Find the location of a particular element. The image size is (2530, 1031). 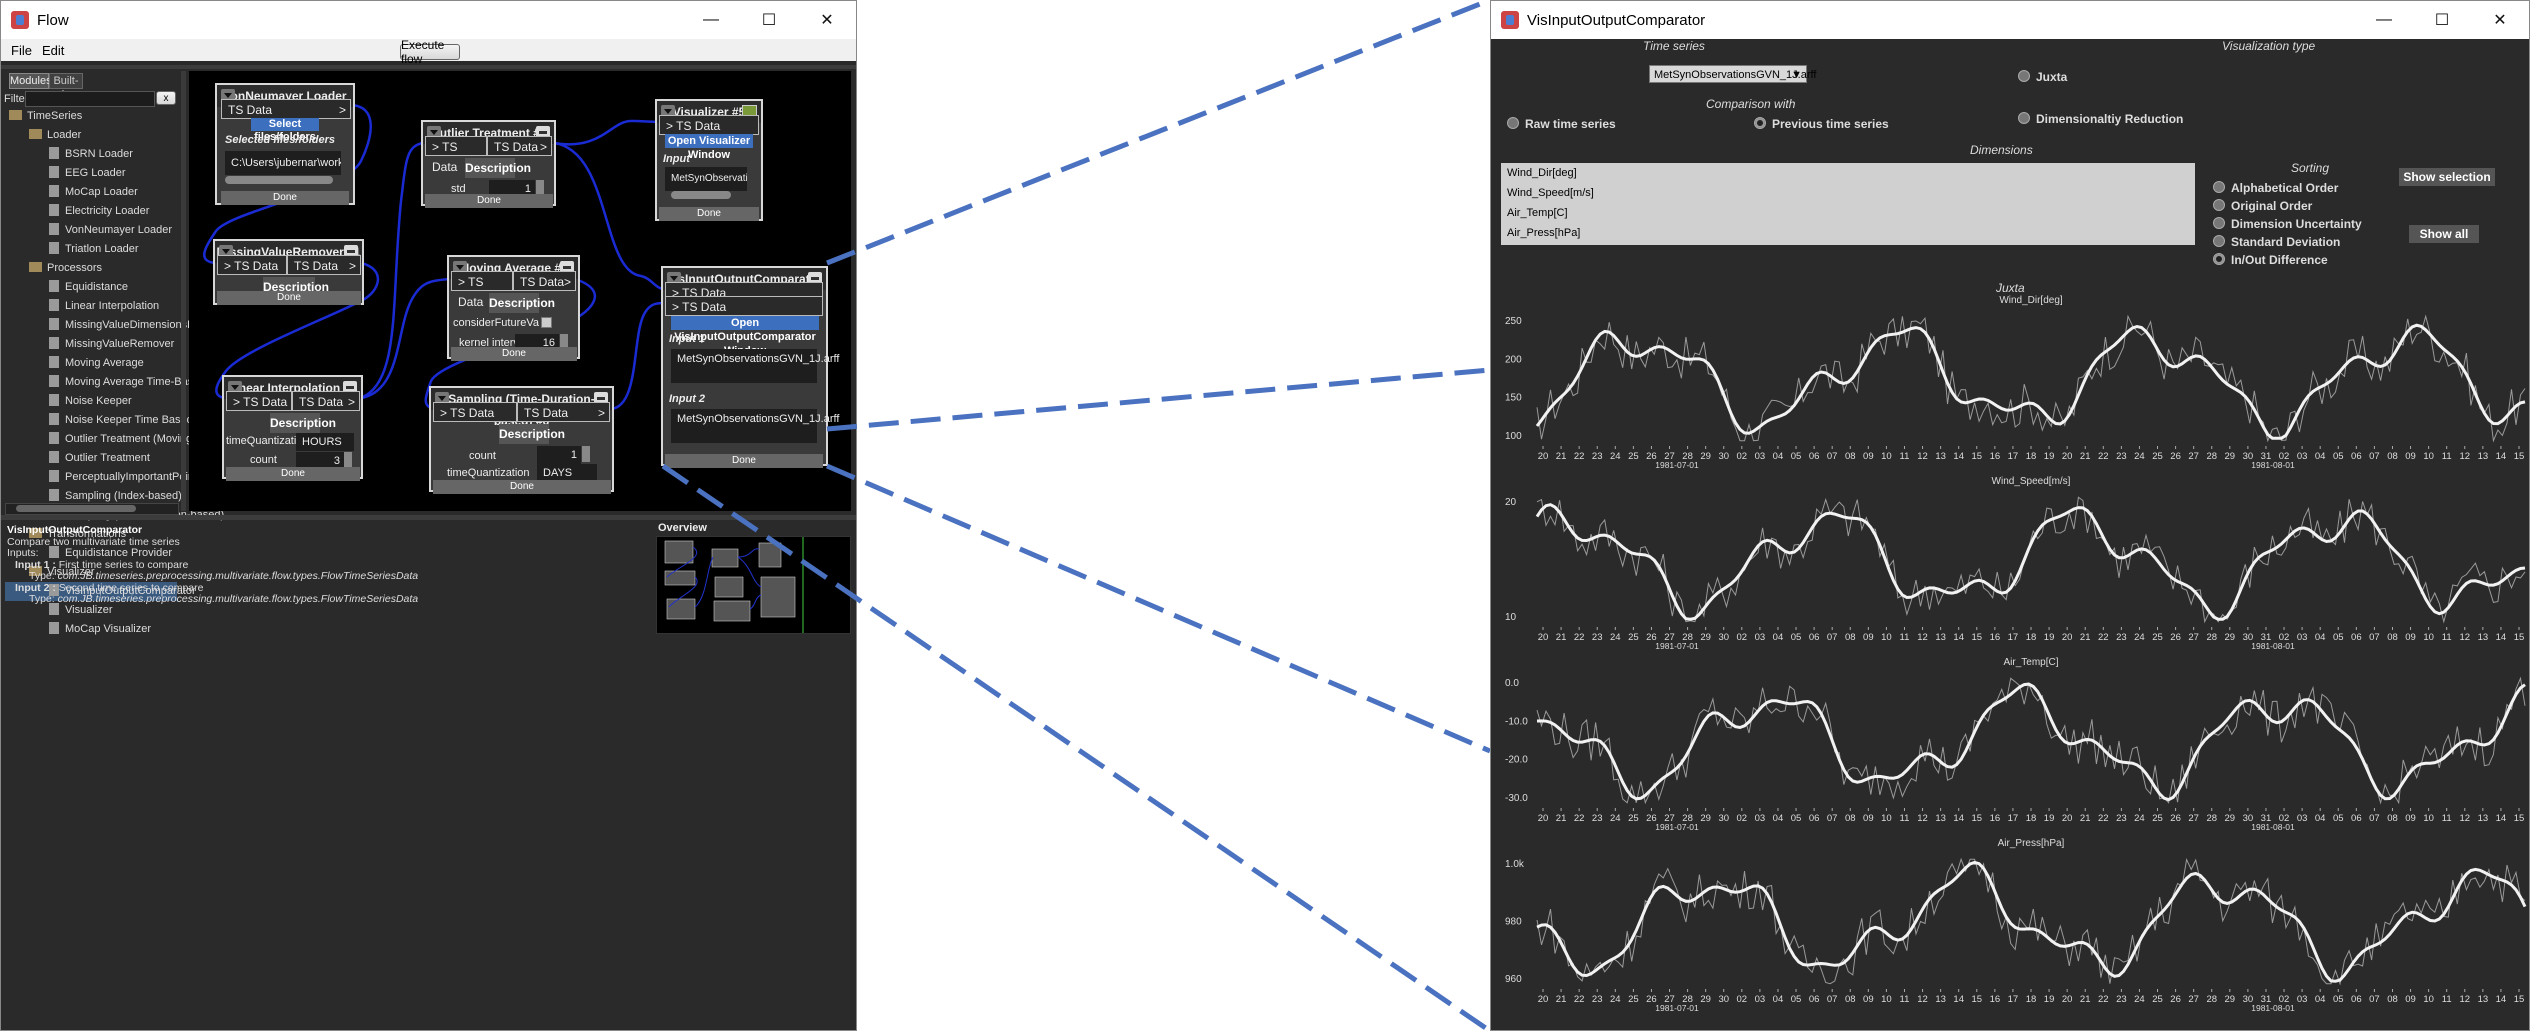

sort-option-label: Alphabetical Order is located at coordinates (2285, 188).